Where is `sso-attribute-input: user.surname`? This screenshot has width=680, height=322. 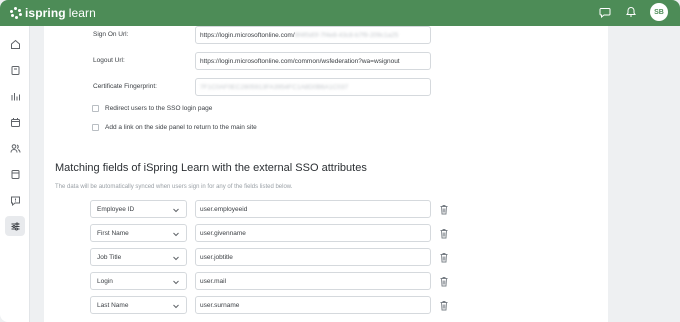 sso-attribute-input: user.surname is located at coordinates (313, 305).